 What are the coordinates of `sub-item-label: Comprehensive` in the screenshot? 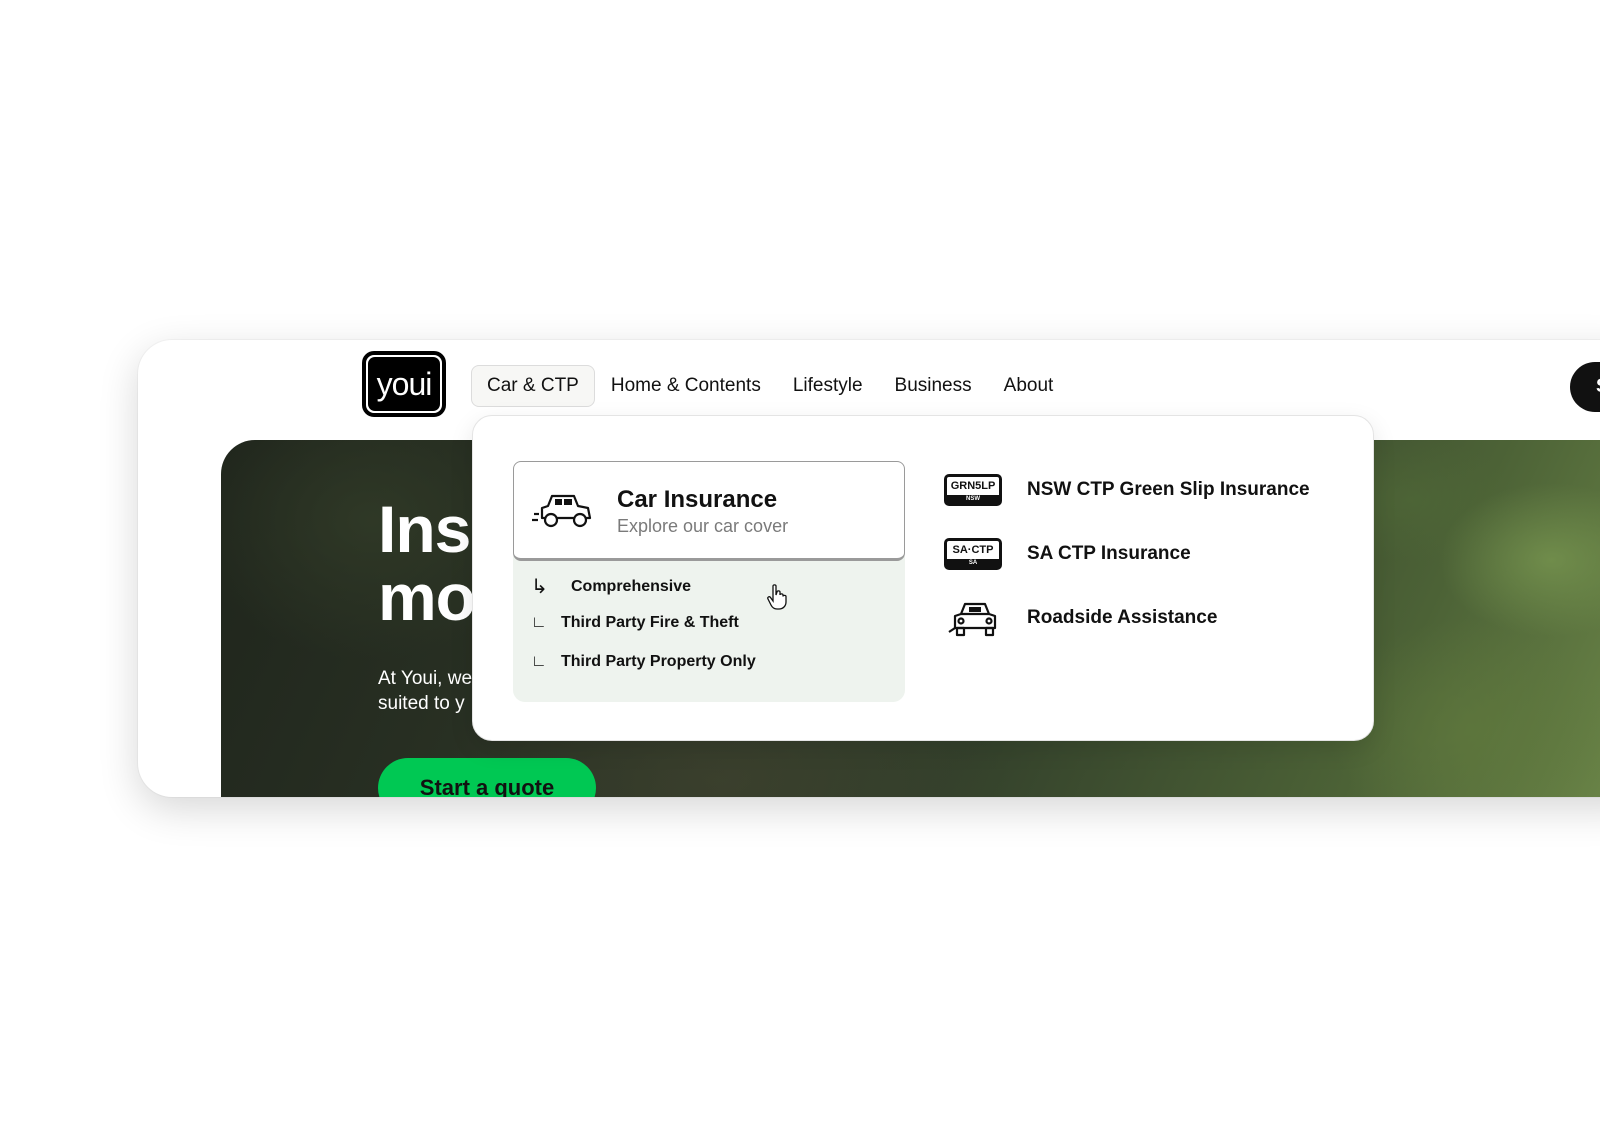 It's located at (631, 586).